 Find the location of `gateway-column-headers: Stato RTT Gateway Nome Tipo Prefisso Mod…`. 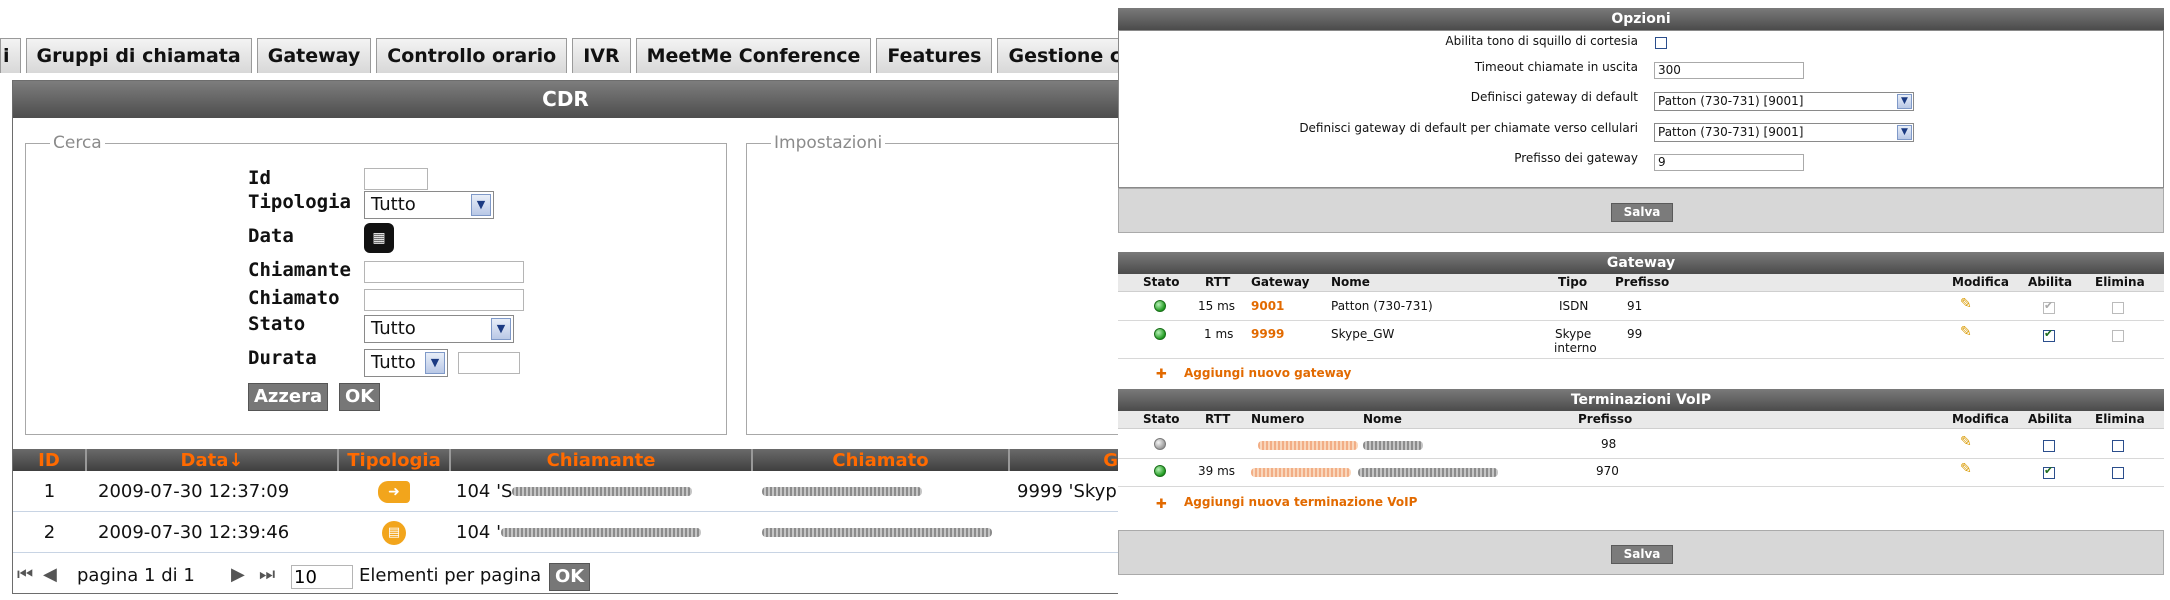

gateway-column-headers: Stato RTT Gateway Nome Tipo Prefisso Mod… is located at coordinates (1641, 283).